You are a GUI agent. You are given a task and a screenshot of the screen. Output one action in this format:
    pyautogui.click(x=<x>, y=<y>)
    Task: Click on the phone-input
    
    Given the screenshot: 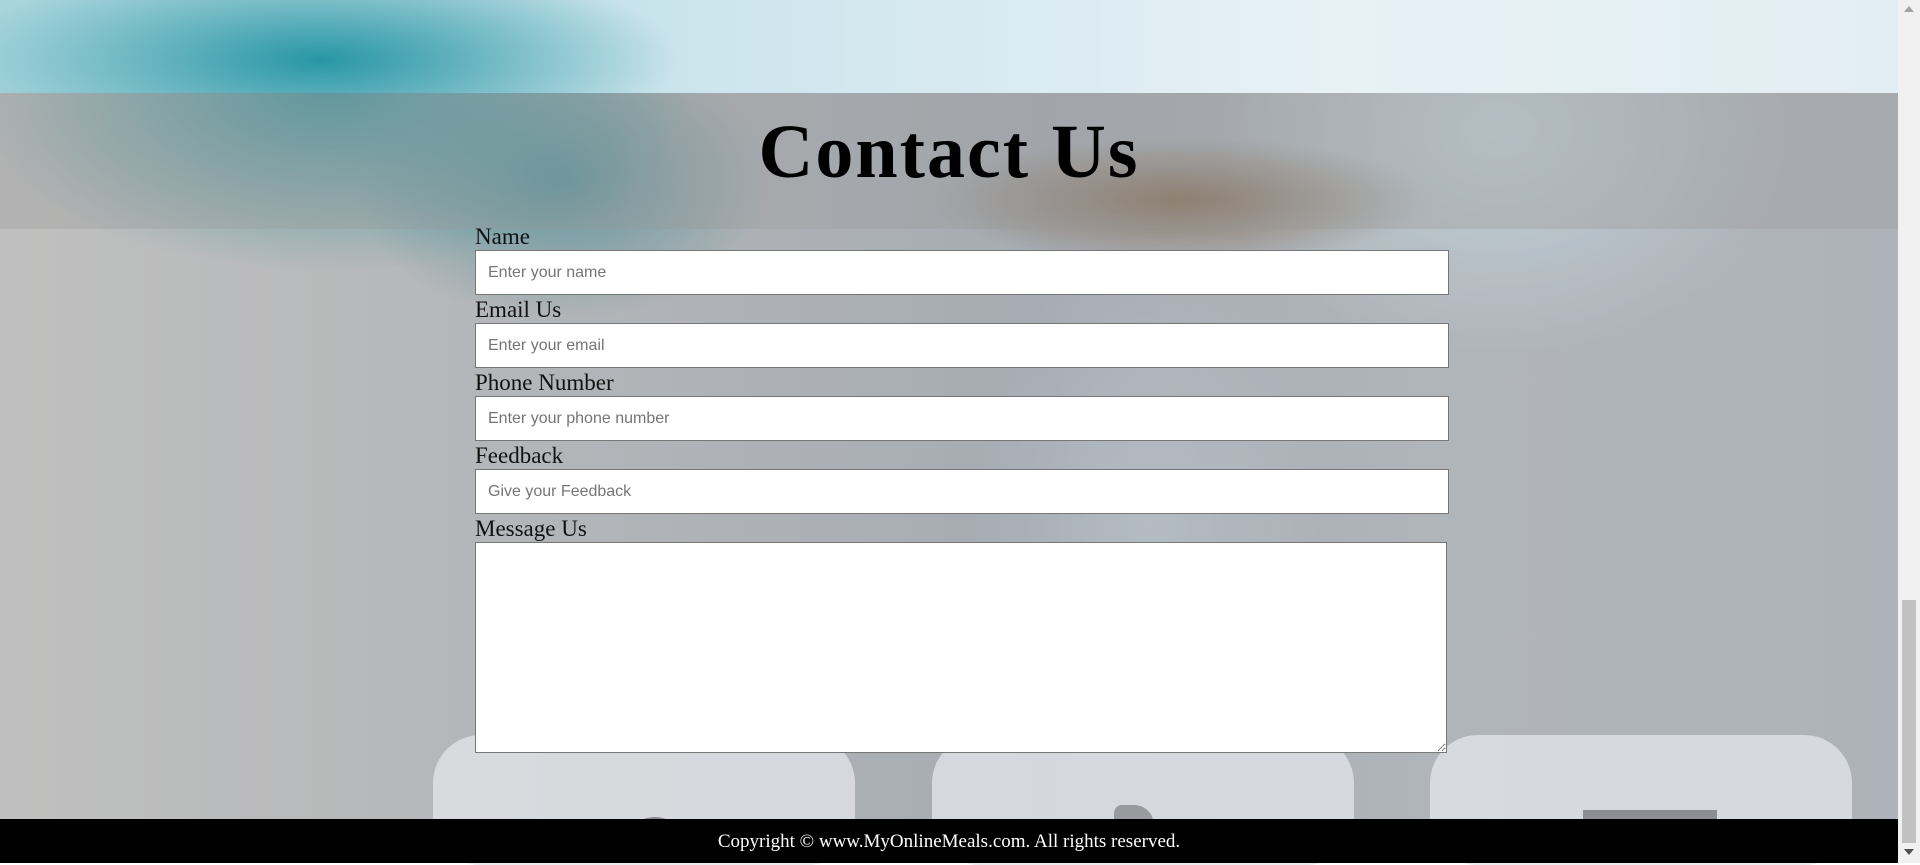 What is the action you would take?
    pyautogui.click(x=962, y=418)
    